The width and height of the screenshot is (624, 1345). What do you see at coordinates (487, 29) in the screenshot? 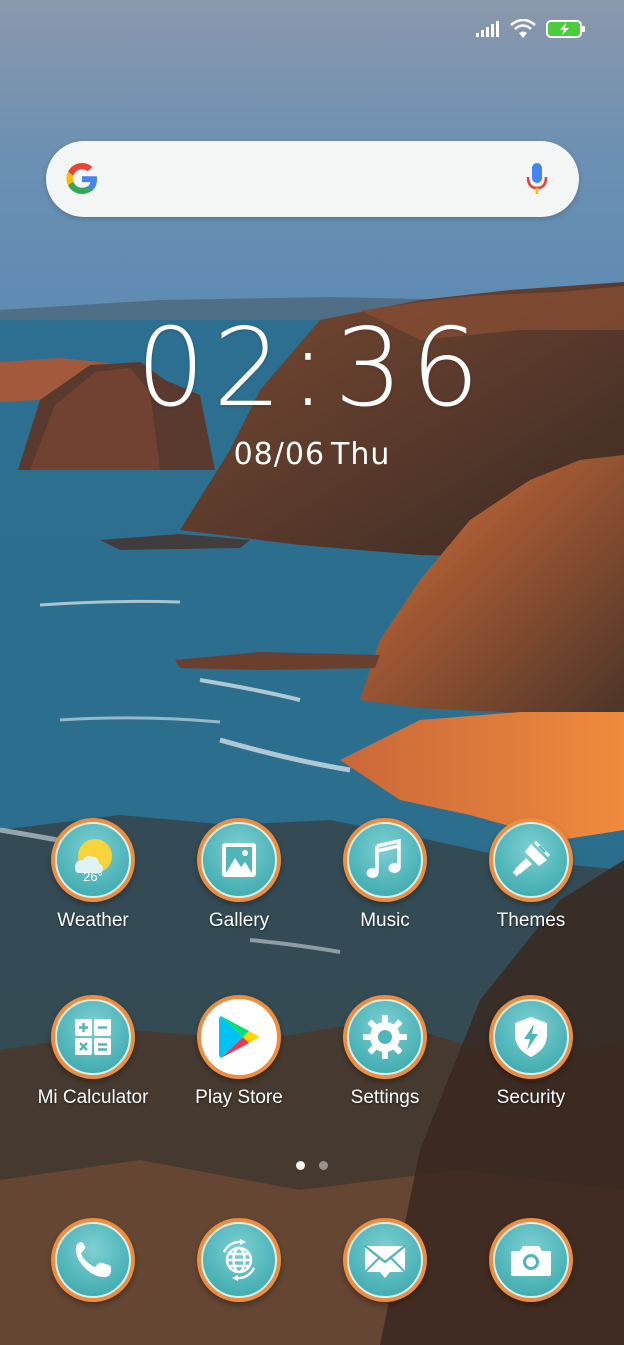
I see `signal-icon` at bounding box center [487, 29].